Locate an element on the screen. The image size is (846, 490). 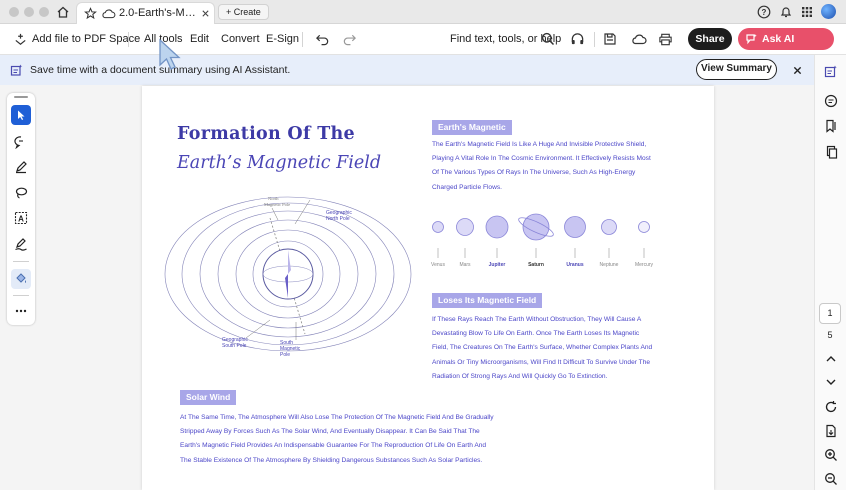
planets-row is located at coordinates (541, 235).